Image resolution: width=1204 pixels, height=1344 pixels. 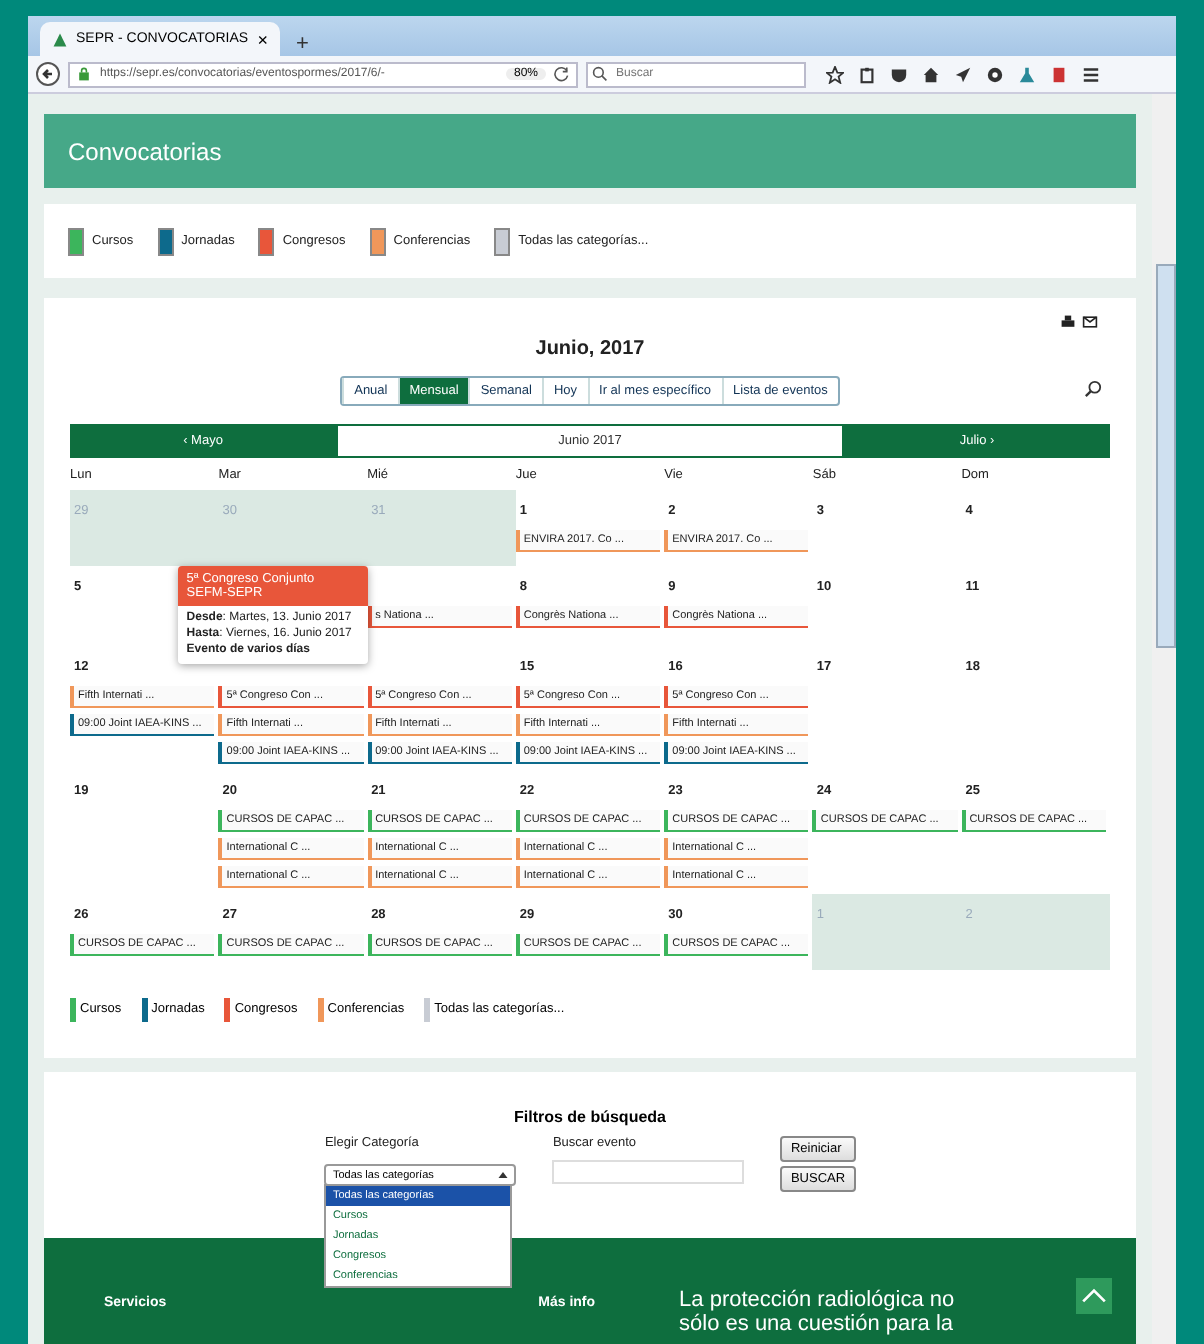 What do you see at coordinates (1094, 1296) in the screenshot?
I see `scroll-top-icon` at bounding box center [1094, 1296].